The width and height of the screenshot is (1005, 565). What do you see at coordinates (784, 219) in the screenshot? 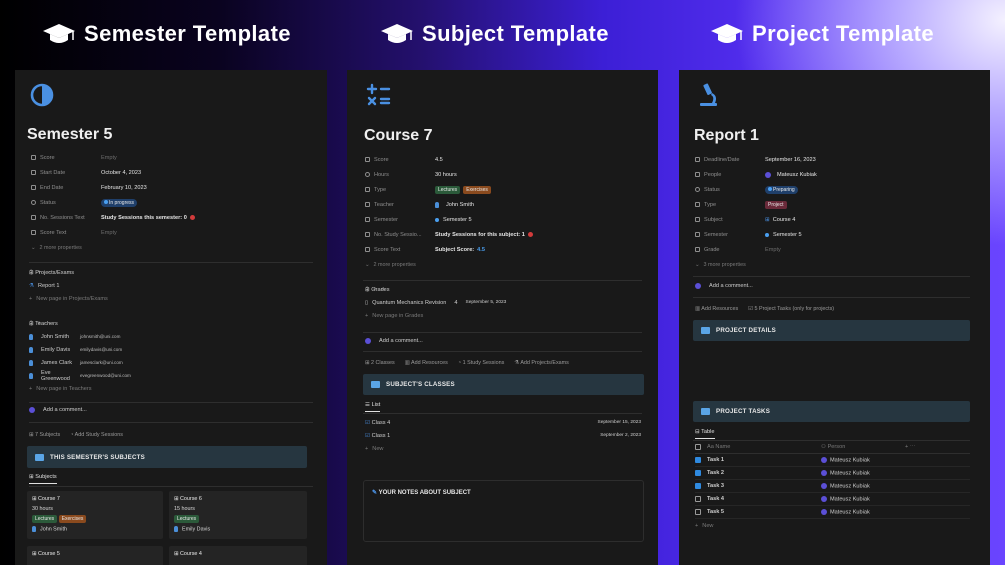
I see `prop-value: Course 4` at bounding box center [784, 219].